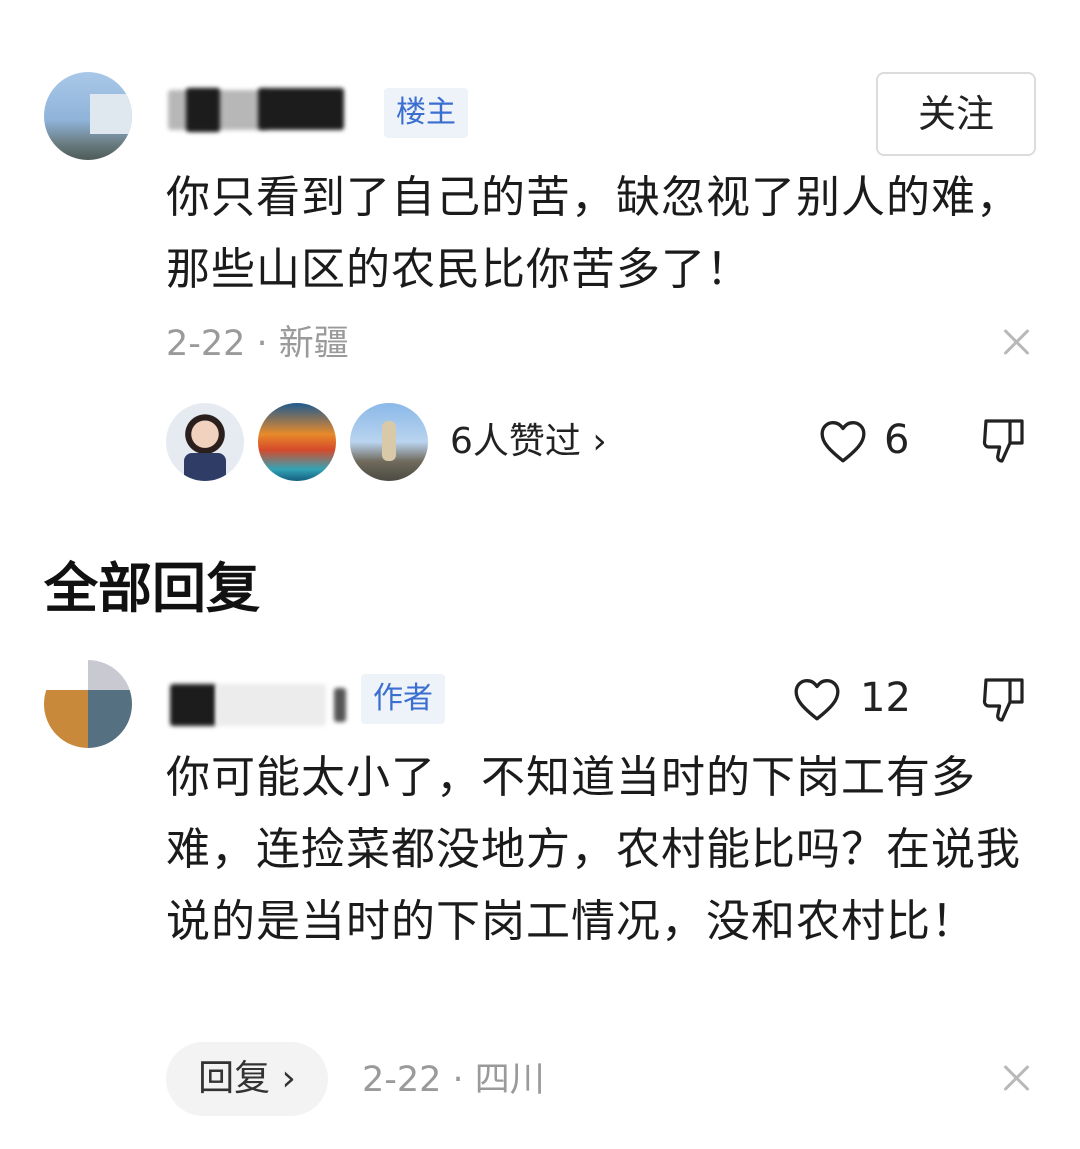 The image size is (1080, 1149). Describe the element at coordinates (403, 699) in the screenshot. I see `reply-badge: 作者` at that location.